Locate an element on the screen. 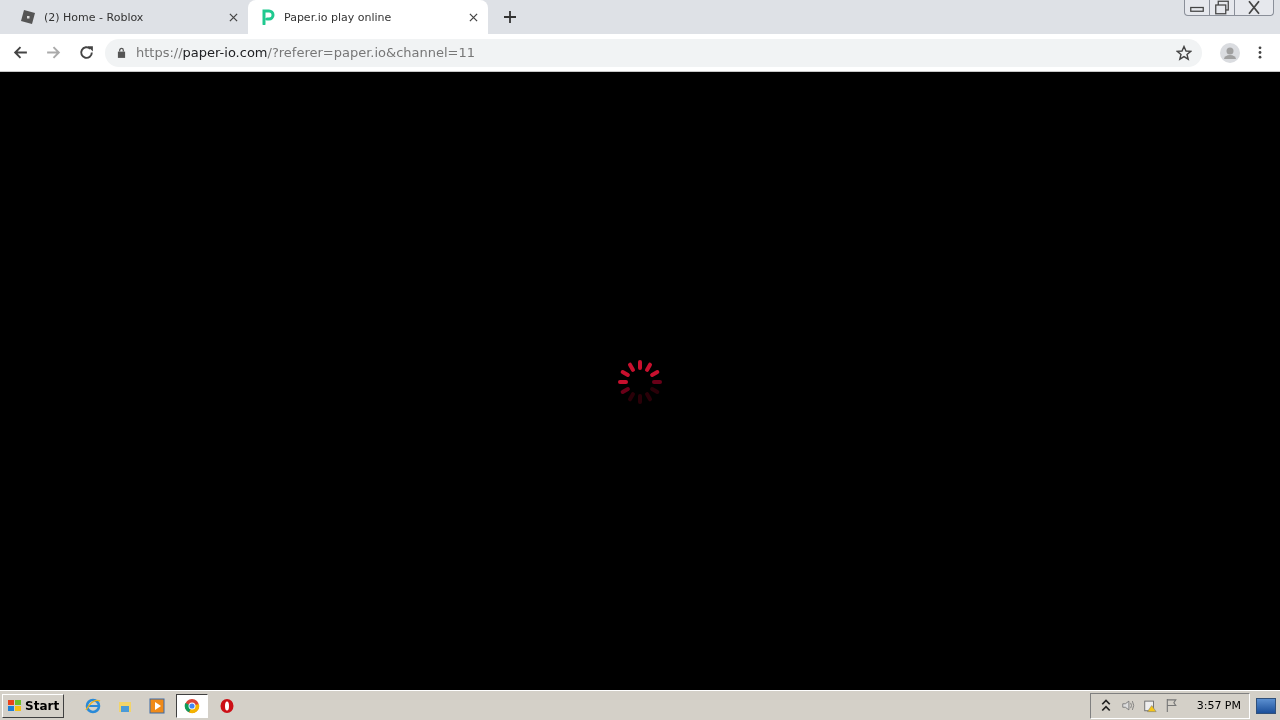 The image size is (1280, 720). flag-icon is located at coordinates (1171, 705).